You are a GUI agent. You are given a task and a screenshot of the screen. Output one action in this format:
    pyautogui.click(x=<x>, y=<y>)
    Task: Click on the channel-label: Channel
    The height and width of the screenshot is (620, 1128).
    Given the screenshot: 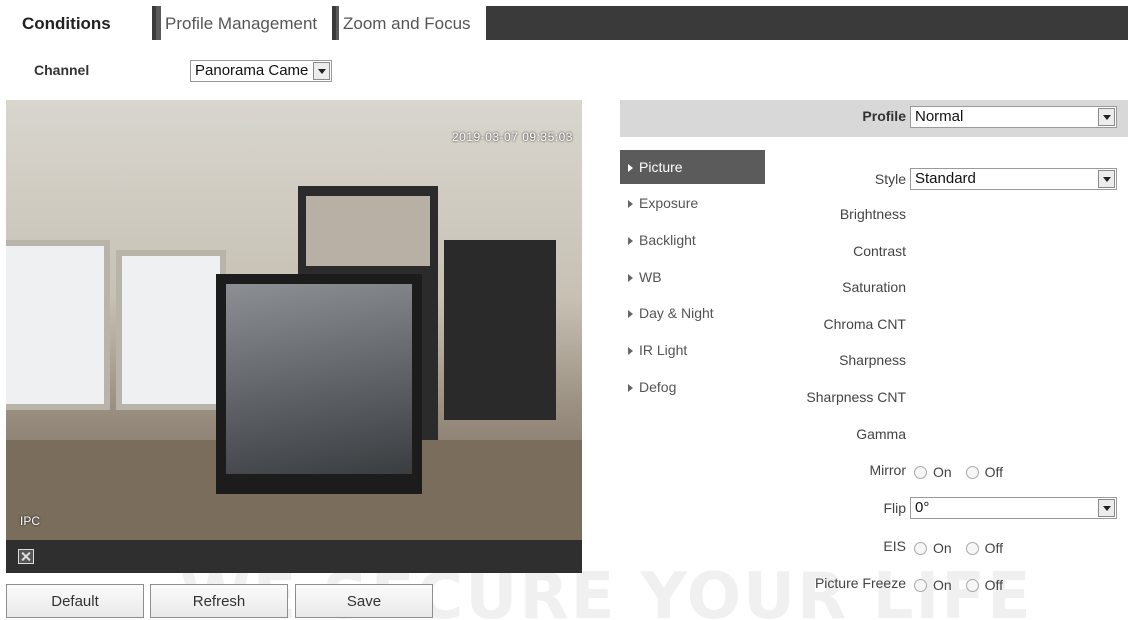 What is the action you would take?
    pyautogui.click(x=62, y=70)
    